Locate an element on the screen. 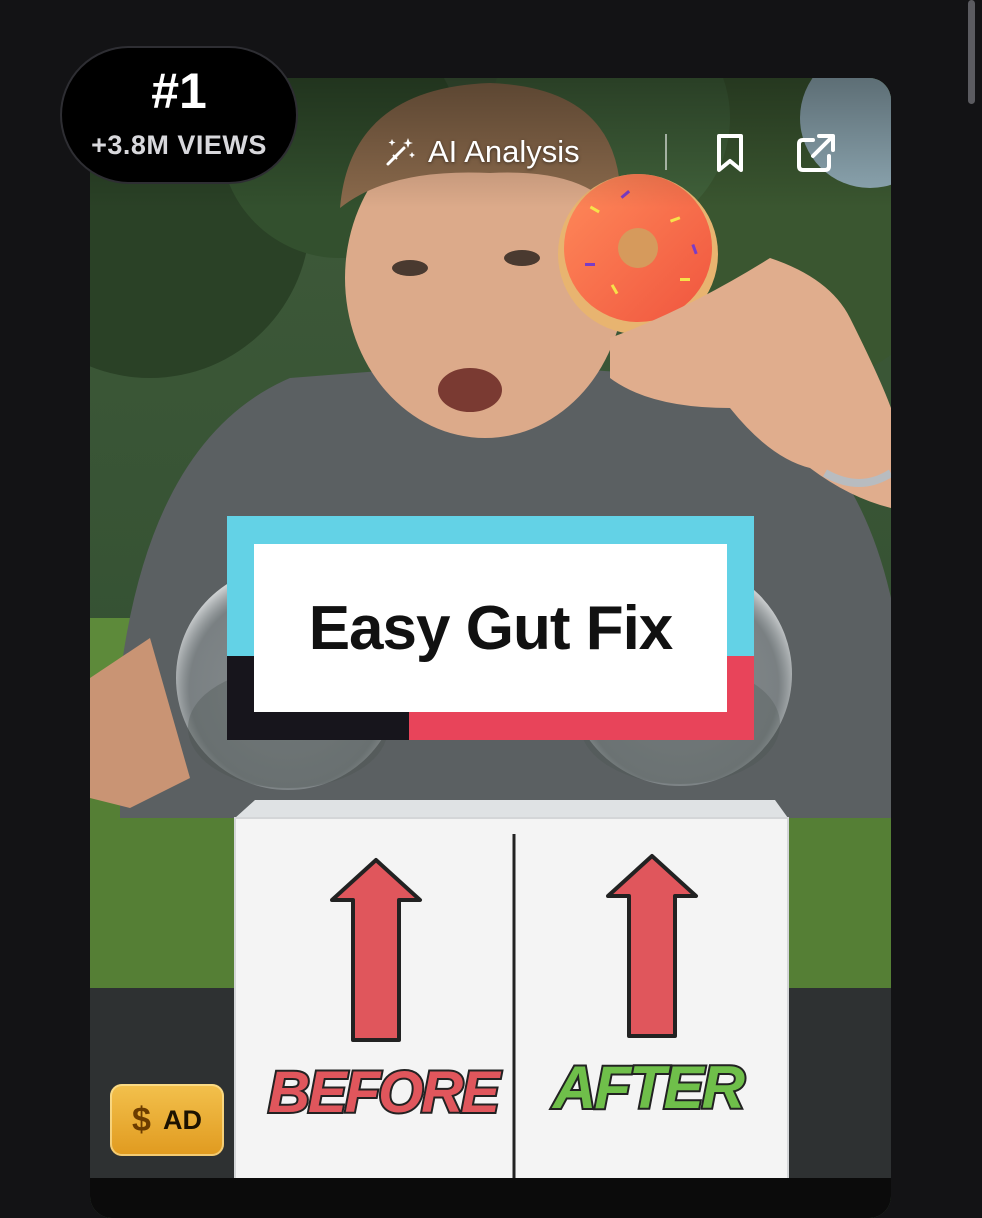  card-footer is located at coordinates (490, 1198).